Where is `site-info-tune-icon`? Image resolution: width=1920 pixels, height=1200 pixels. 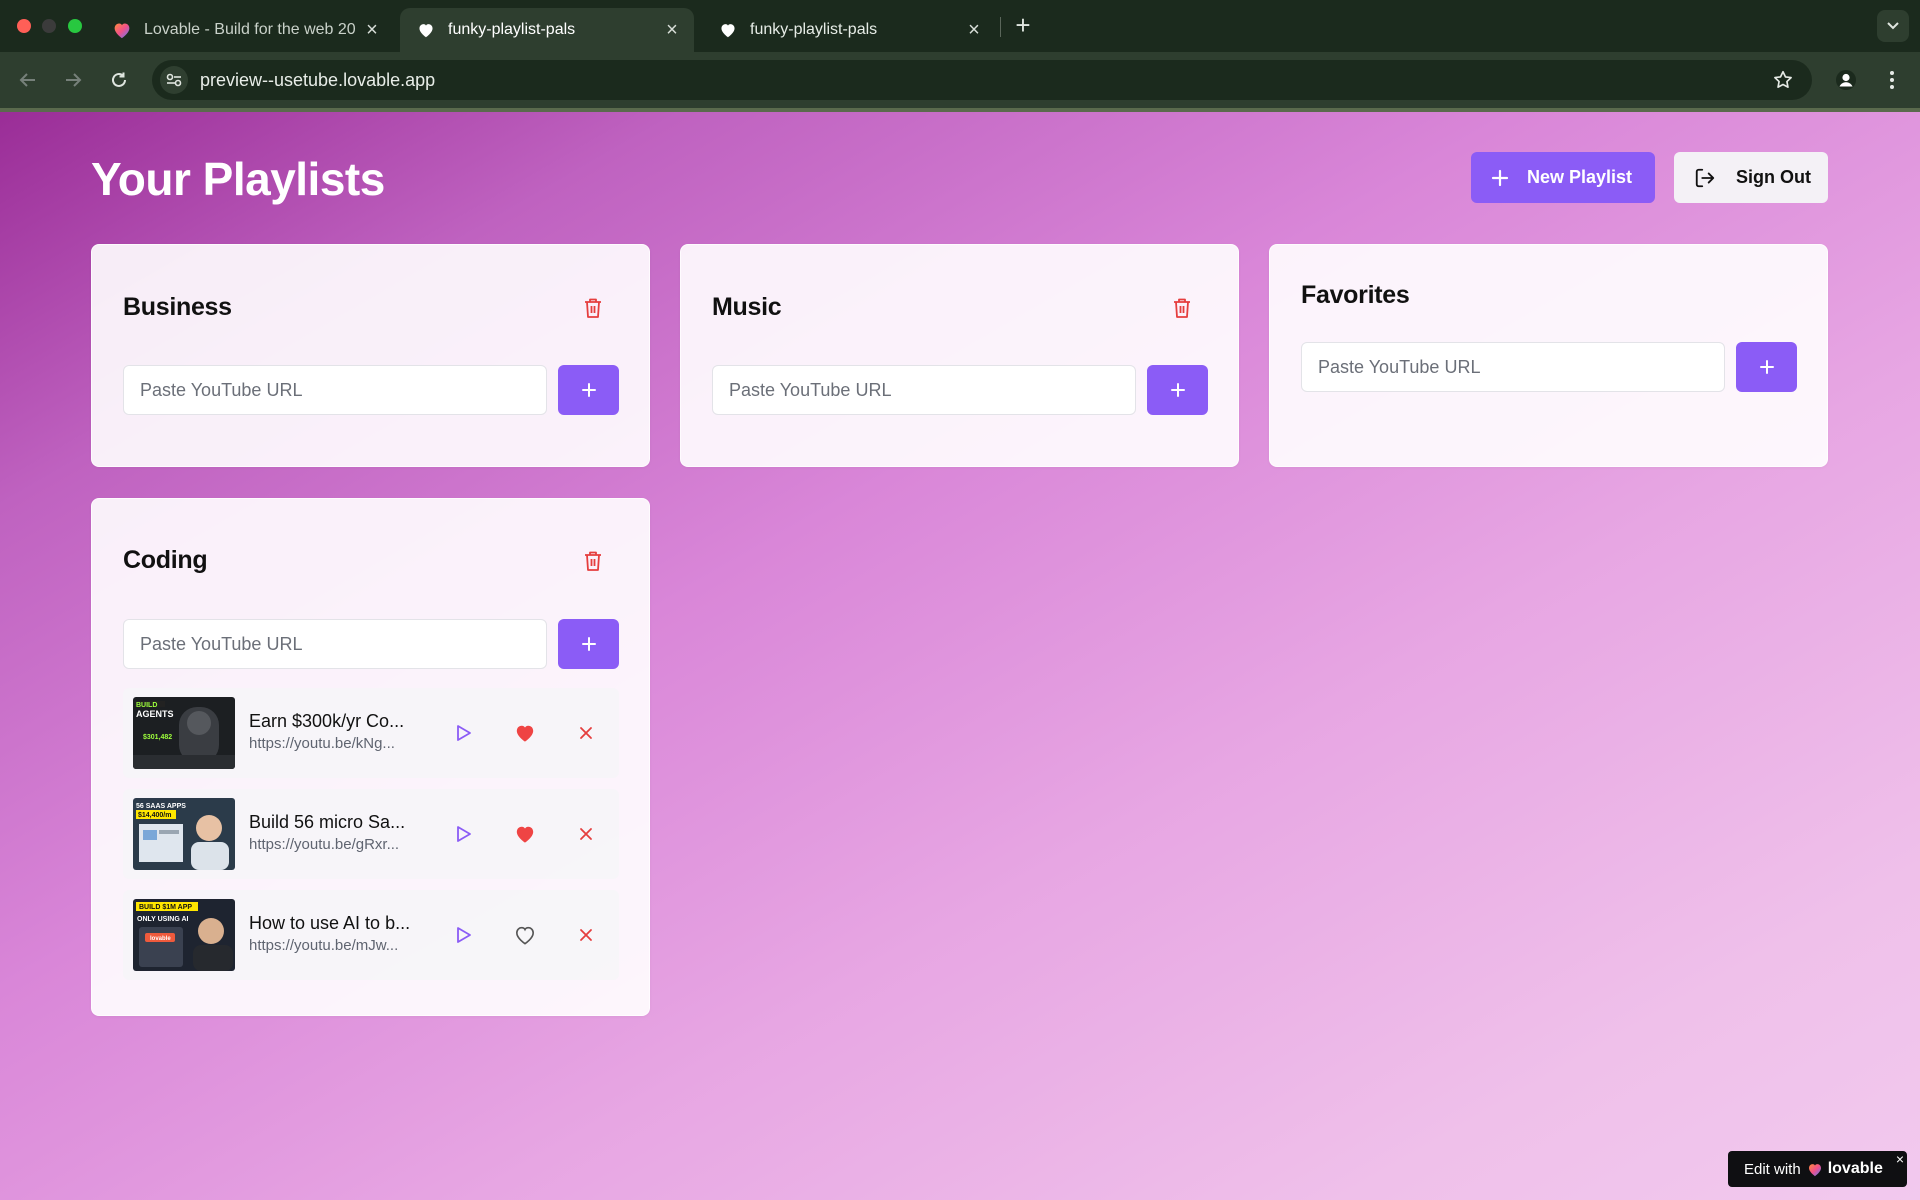 site-info-tune-icon is located at coordinates (174, 80).